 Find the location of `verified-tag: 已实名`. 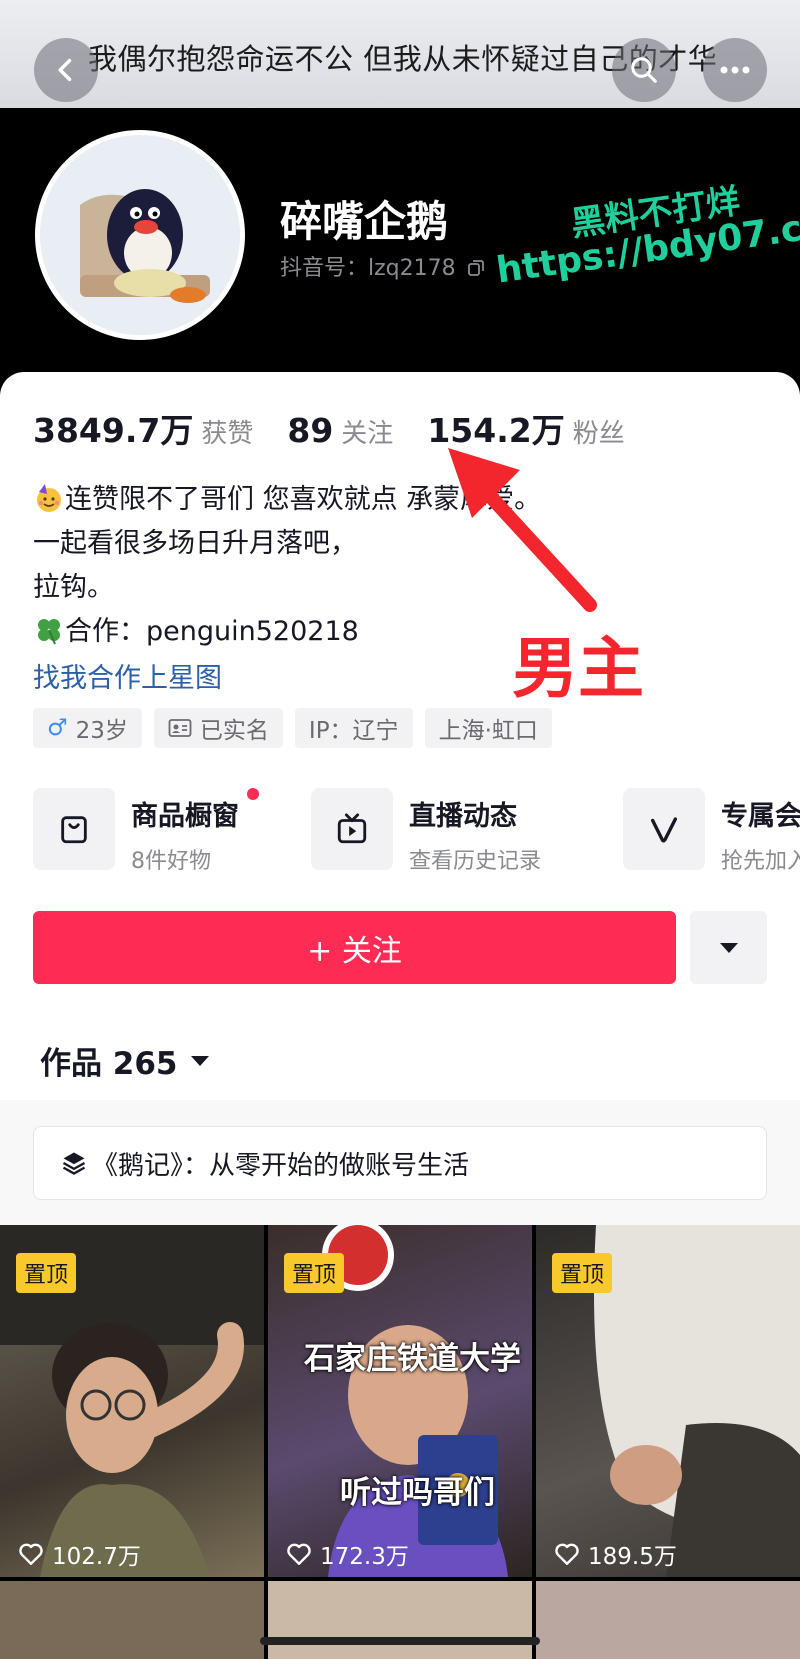

verified-tag: 已实名 is located at coordinates (218, 728).